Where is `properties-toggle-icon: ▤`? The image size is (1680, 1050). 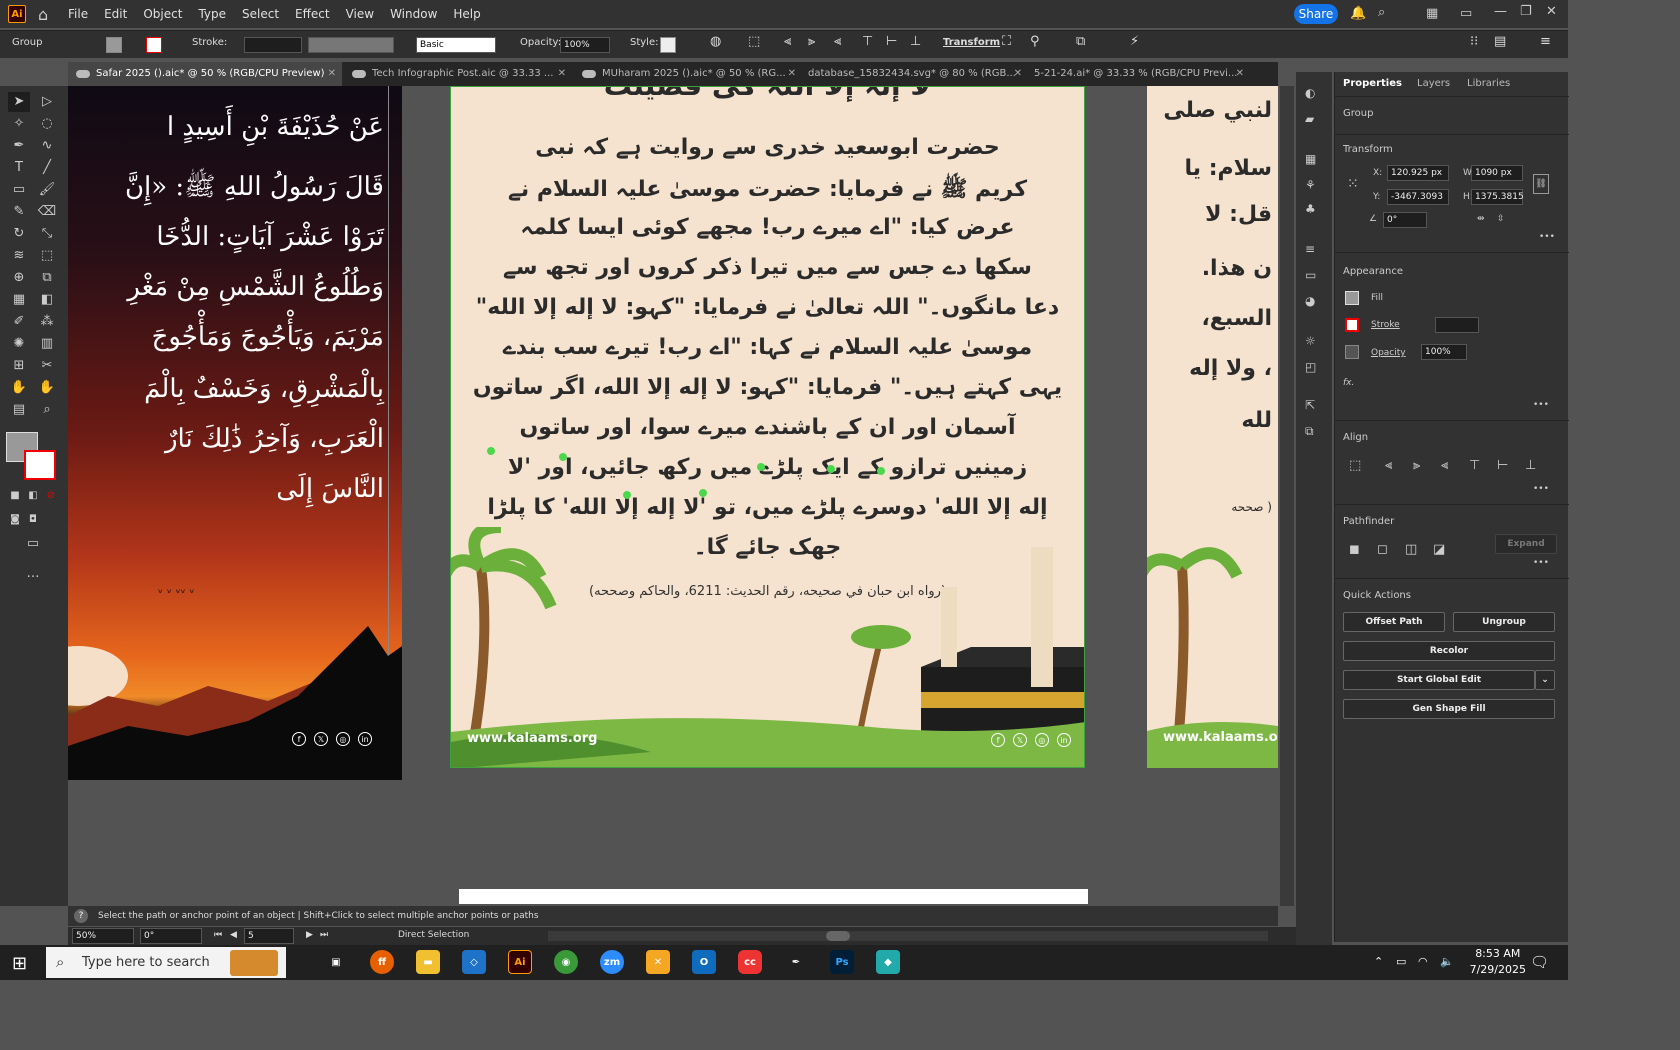
properties-toggle-icon: ▤ is located at coordinates (1500, 41).